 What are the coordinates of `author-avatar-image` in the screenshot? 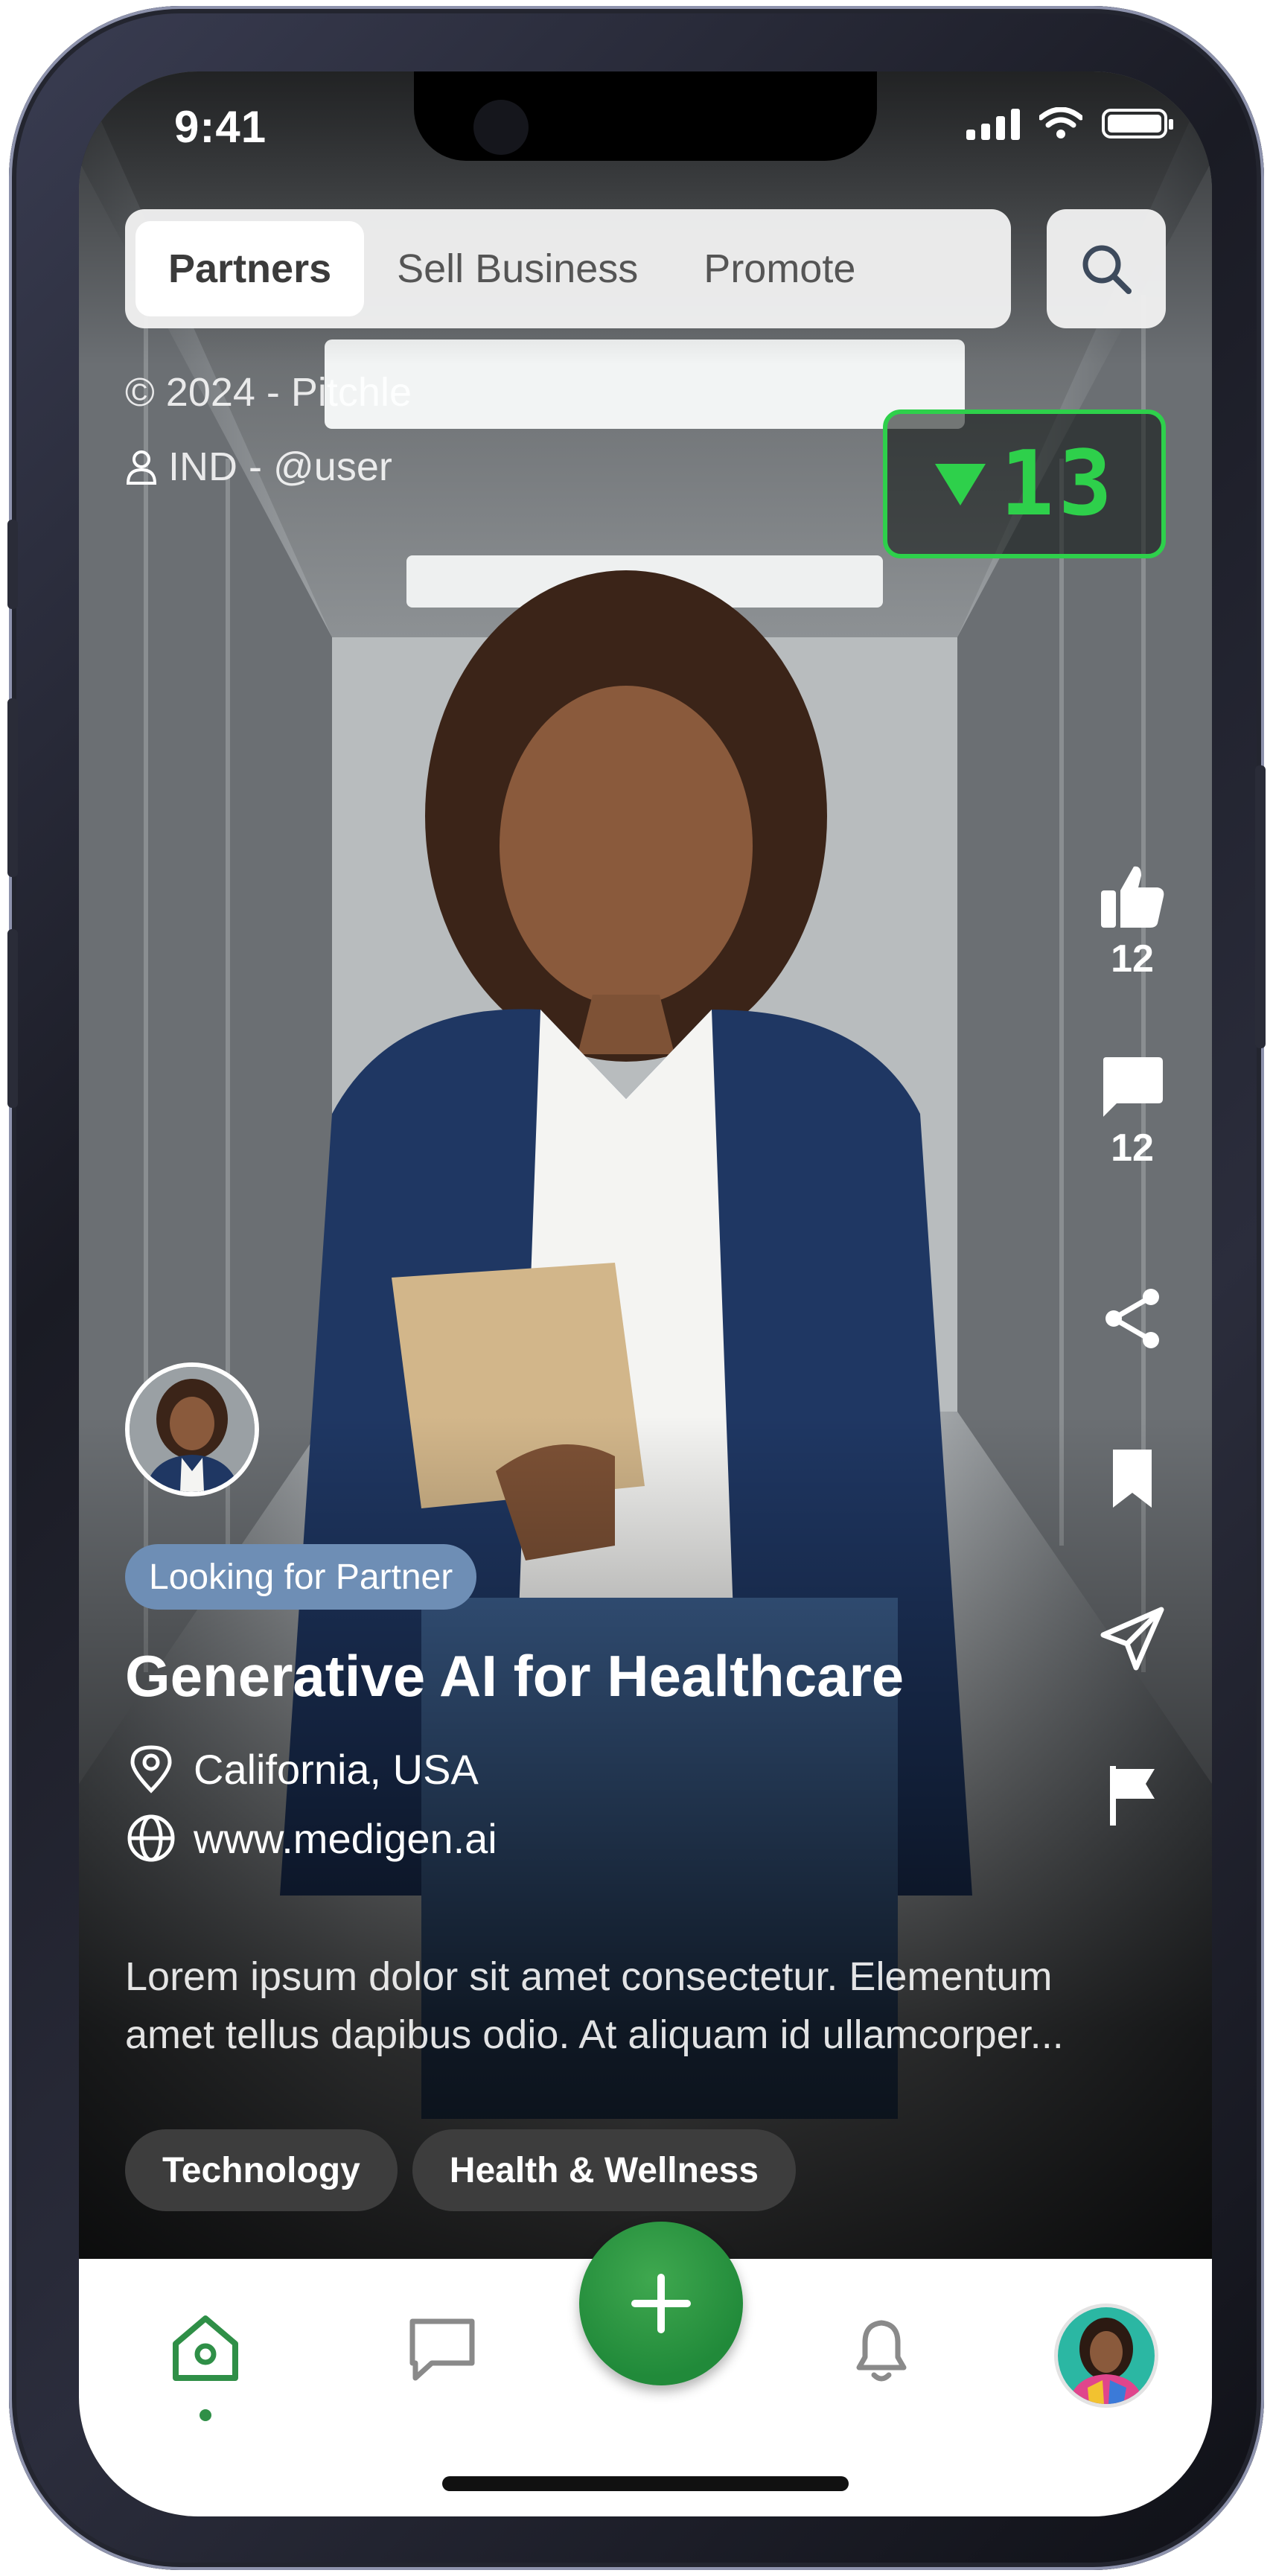 It's located at (192, 1429).